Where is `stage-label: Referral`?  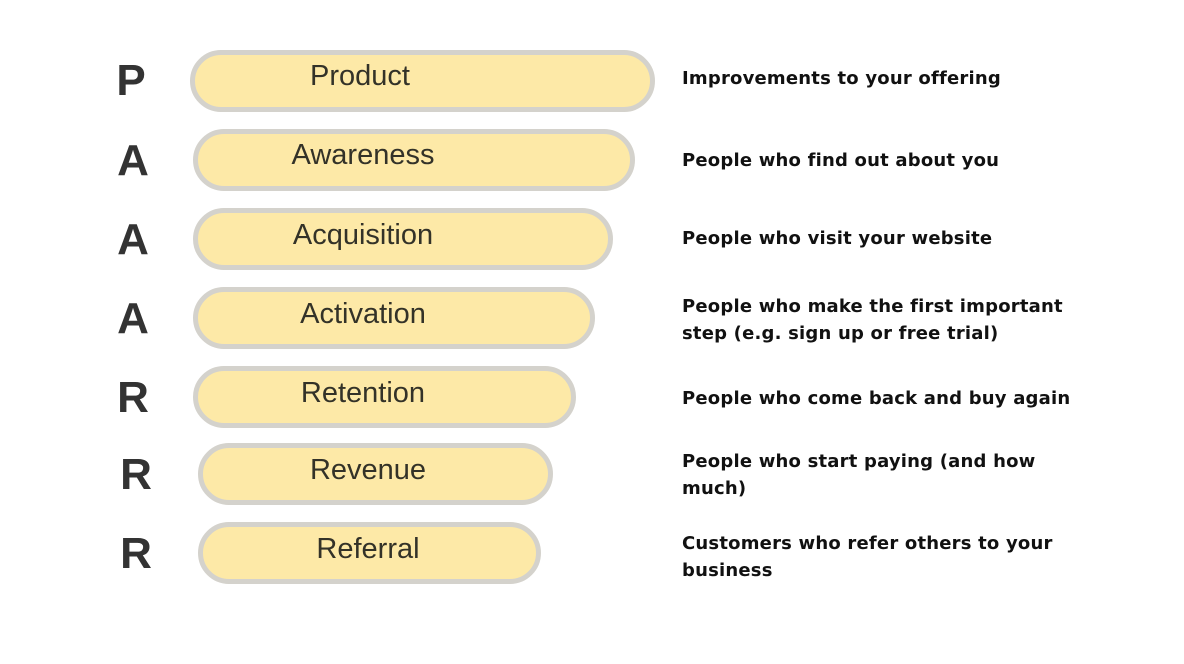
stage-label: Referral is located at coordinates (368, 549).